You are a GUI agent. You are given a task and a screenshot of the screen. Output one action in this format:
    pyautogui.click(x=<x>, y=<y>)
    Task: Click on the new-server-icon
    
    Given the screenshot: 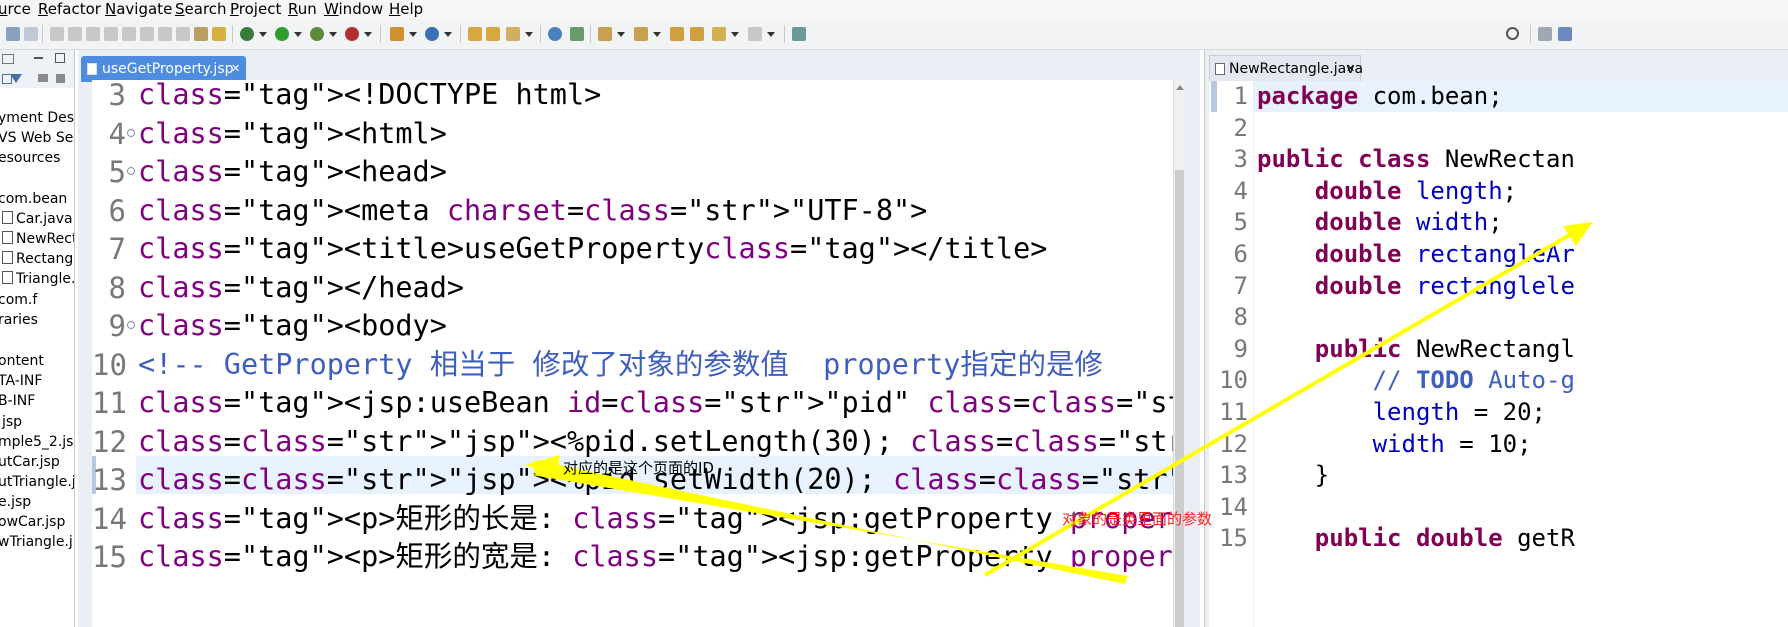 What is the action you would take?
    pyautogui.click(x=397, y=34)
    